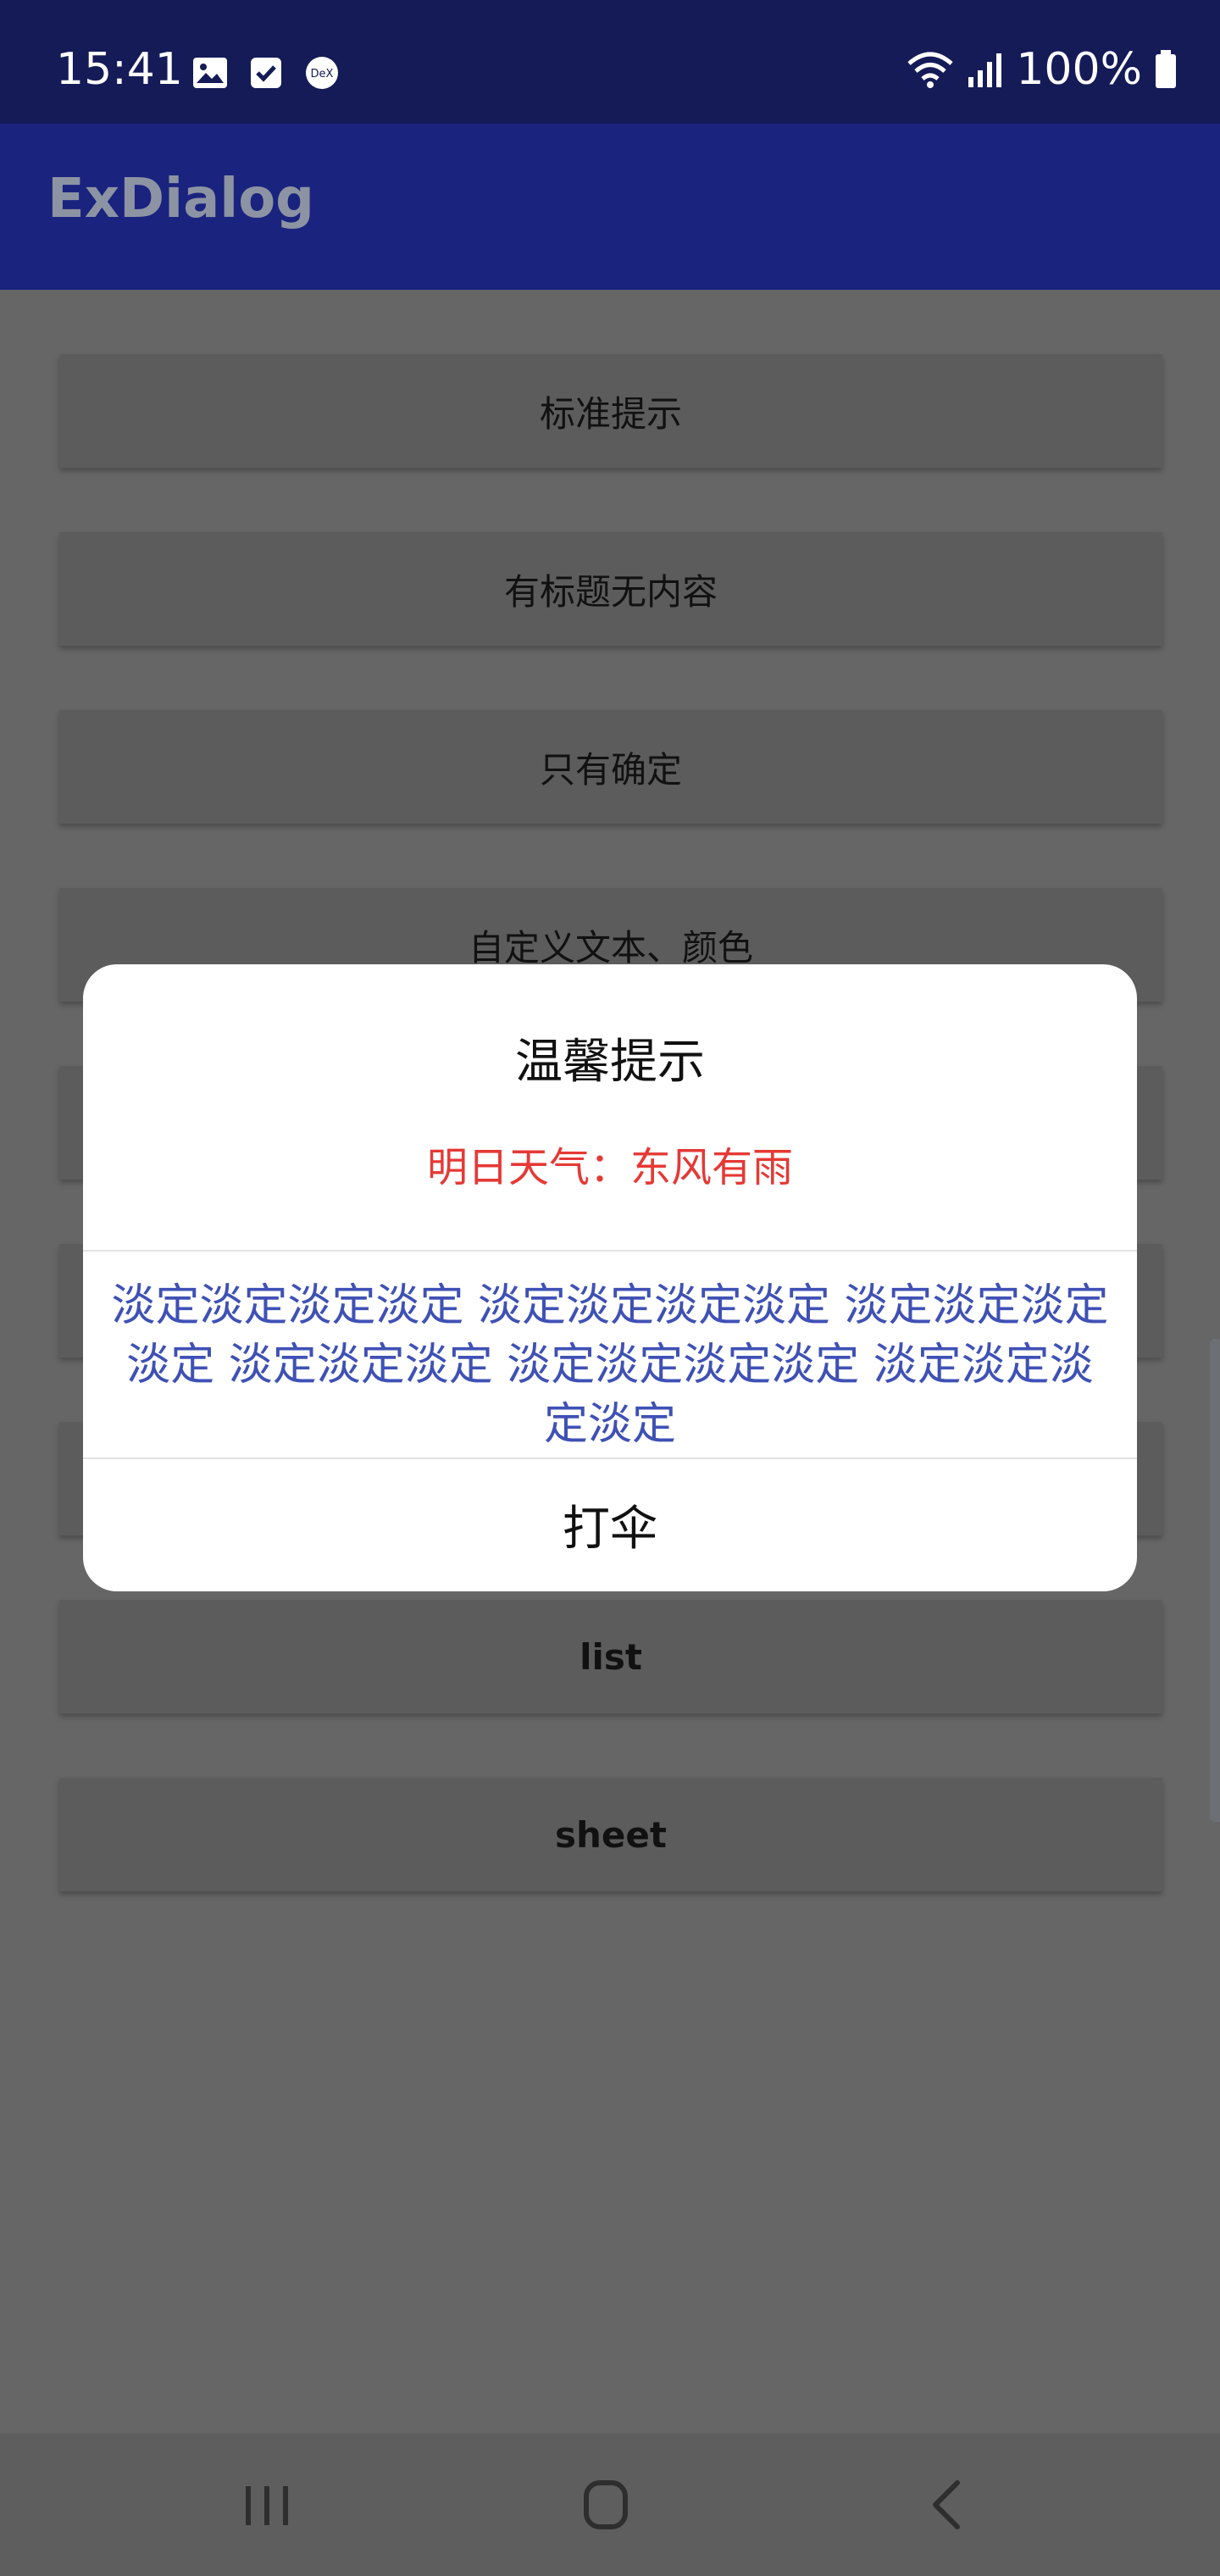 The height and width of the screenshot is (2576, 1220). I want to click on sheet-button: sheet, so click(610, 1834).